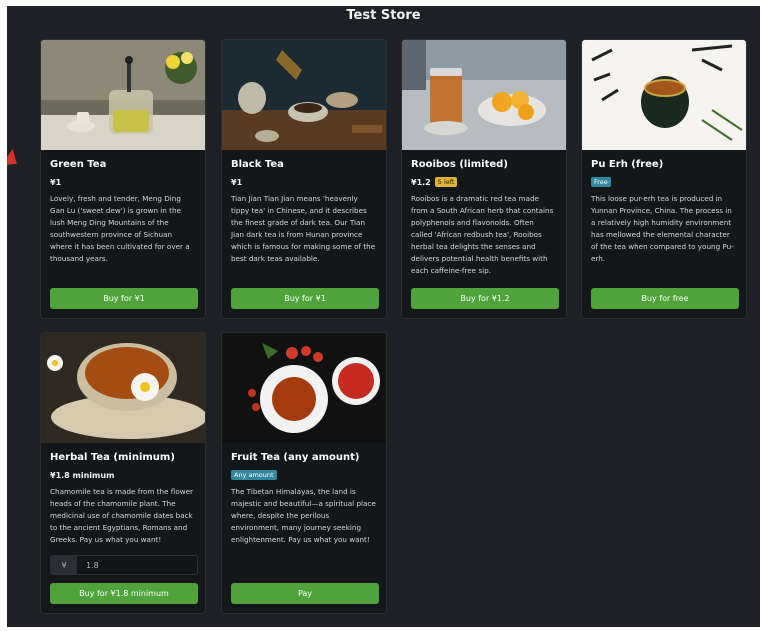  I want to click on product-name: Rooibos (limited), so click(459, 164).